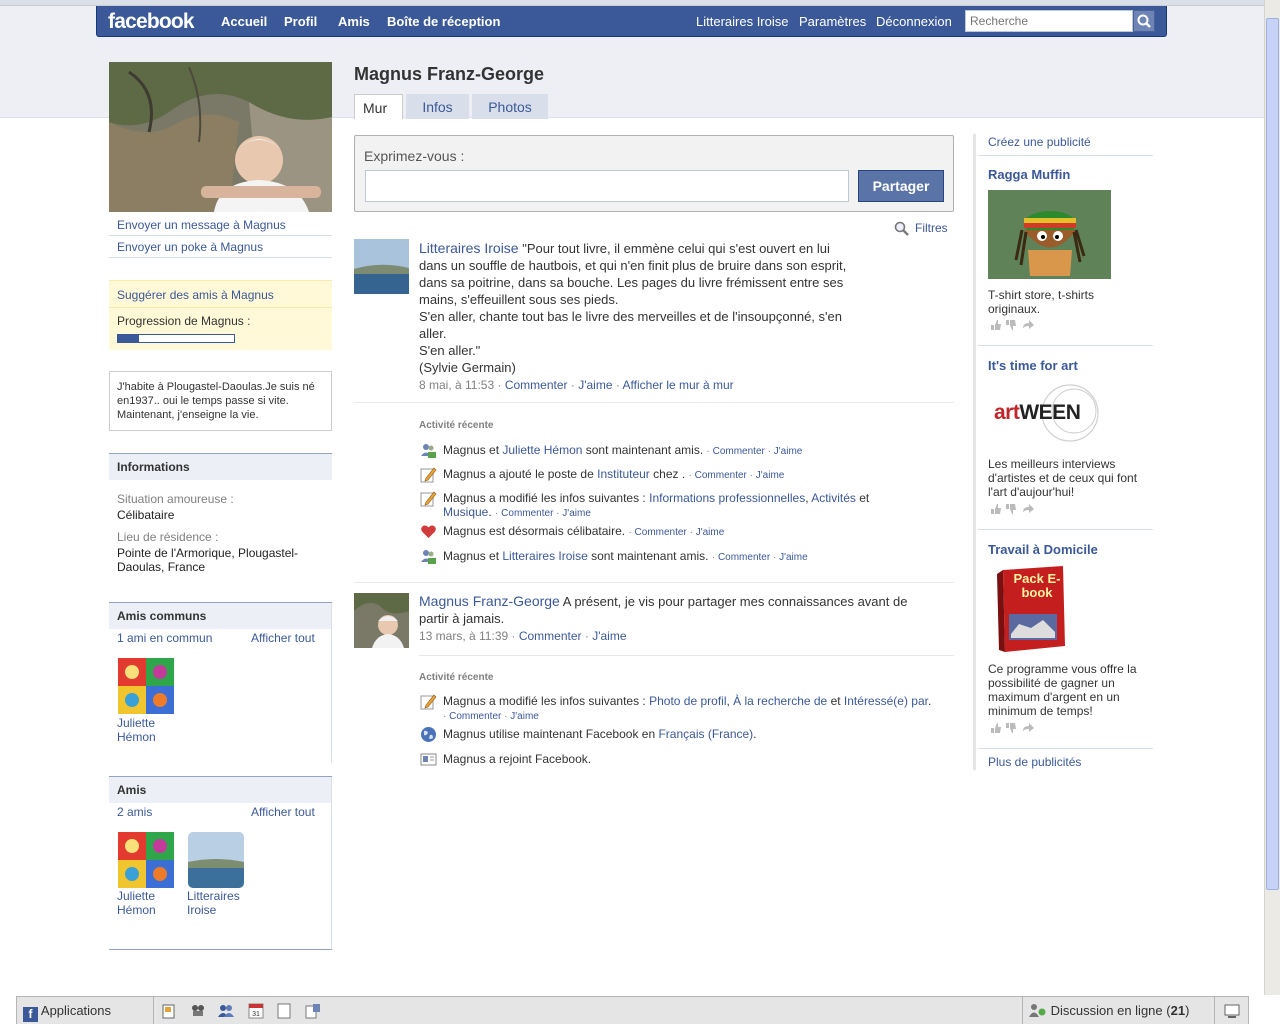 The width and height of the screenshot is (1280, 1024). I want to click on scrollbar-thumb, so click(1272, 454).